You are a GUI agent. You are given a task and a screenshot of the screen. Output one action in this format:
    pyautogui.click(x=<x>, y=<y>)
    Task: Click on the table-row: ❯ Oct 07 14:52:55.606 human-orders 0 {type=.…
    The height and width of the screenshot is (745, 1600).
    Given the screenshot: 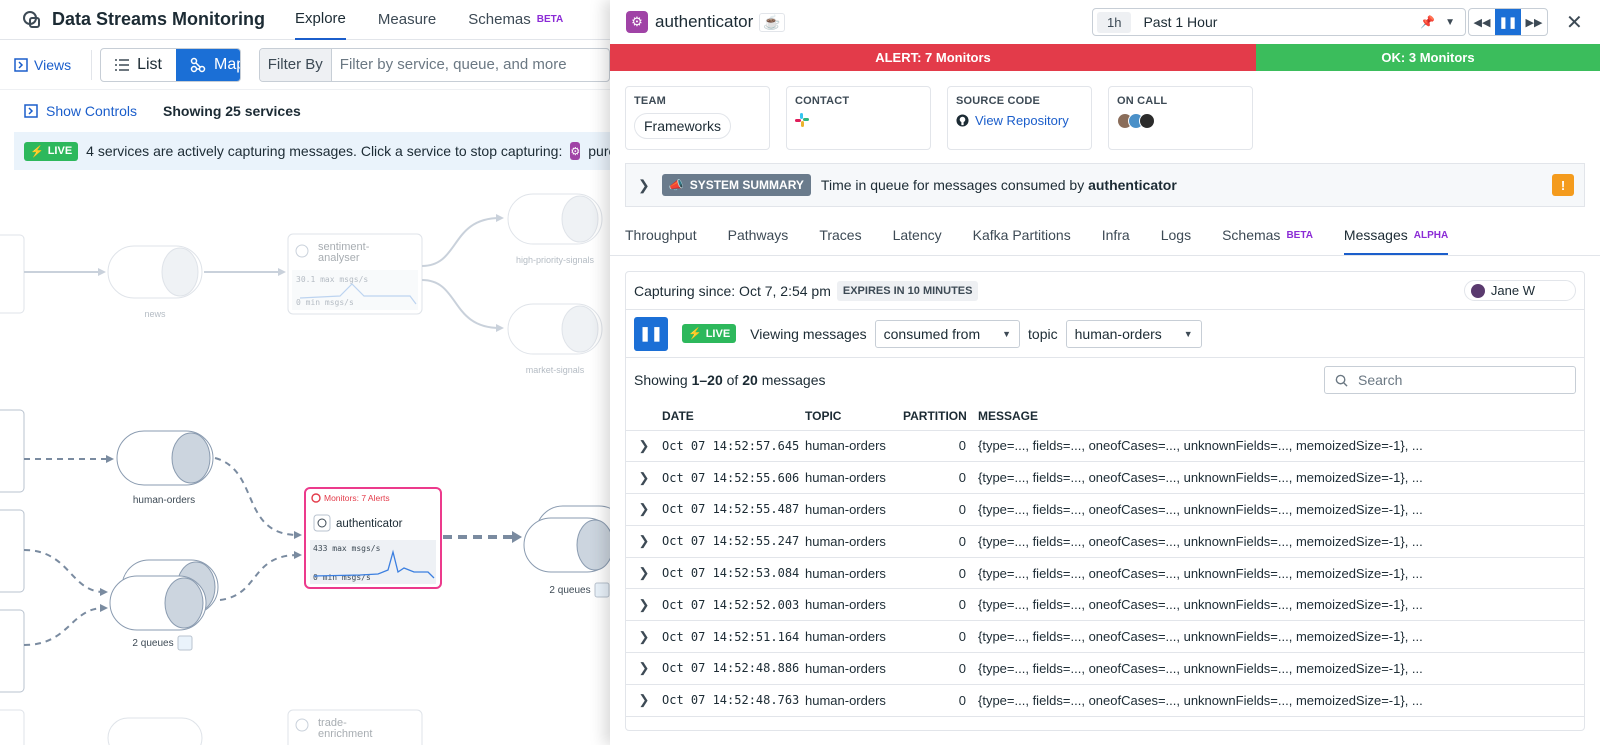 What is the action you would take?
    pyautogui.click(x=1105, y=478)
    